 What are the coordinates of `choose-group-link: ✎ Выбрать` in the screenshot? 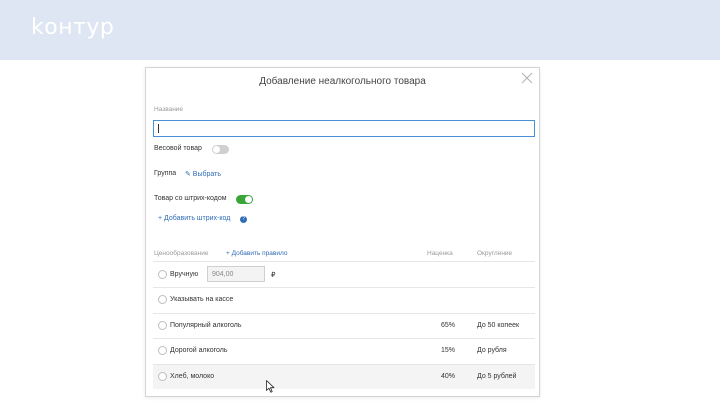 It's located at (203, 174).